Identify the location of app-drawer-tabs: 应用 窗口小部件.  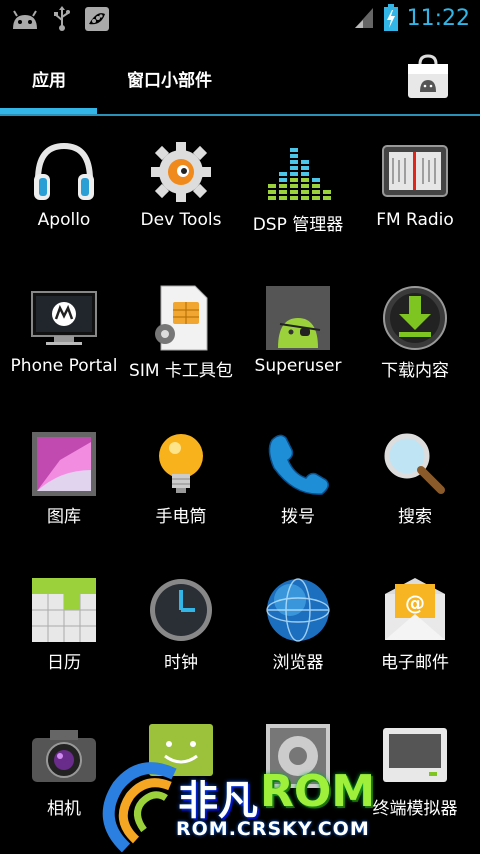
(240, 77).